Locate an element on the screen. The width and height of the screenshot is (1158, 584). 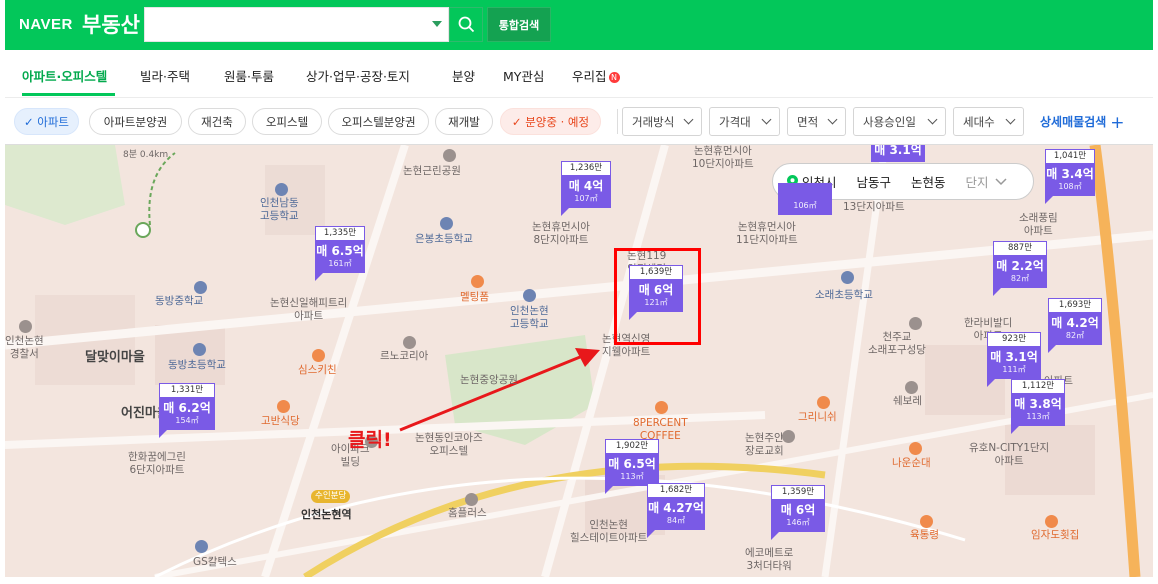
map-label: 쉐보레 is located at coordinates (907, 401).